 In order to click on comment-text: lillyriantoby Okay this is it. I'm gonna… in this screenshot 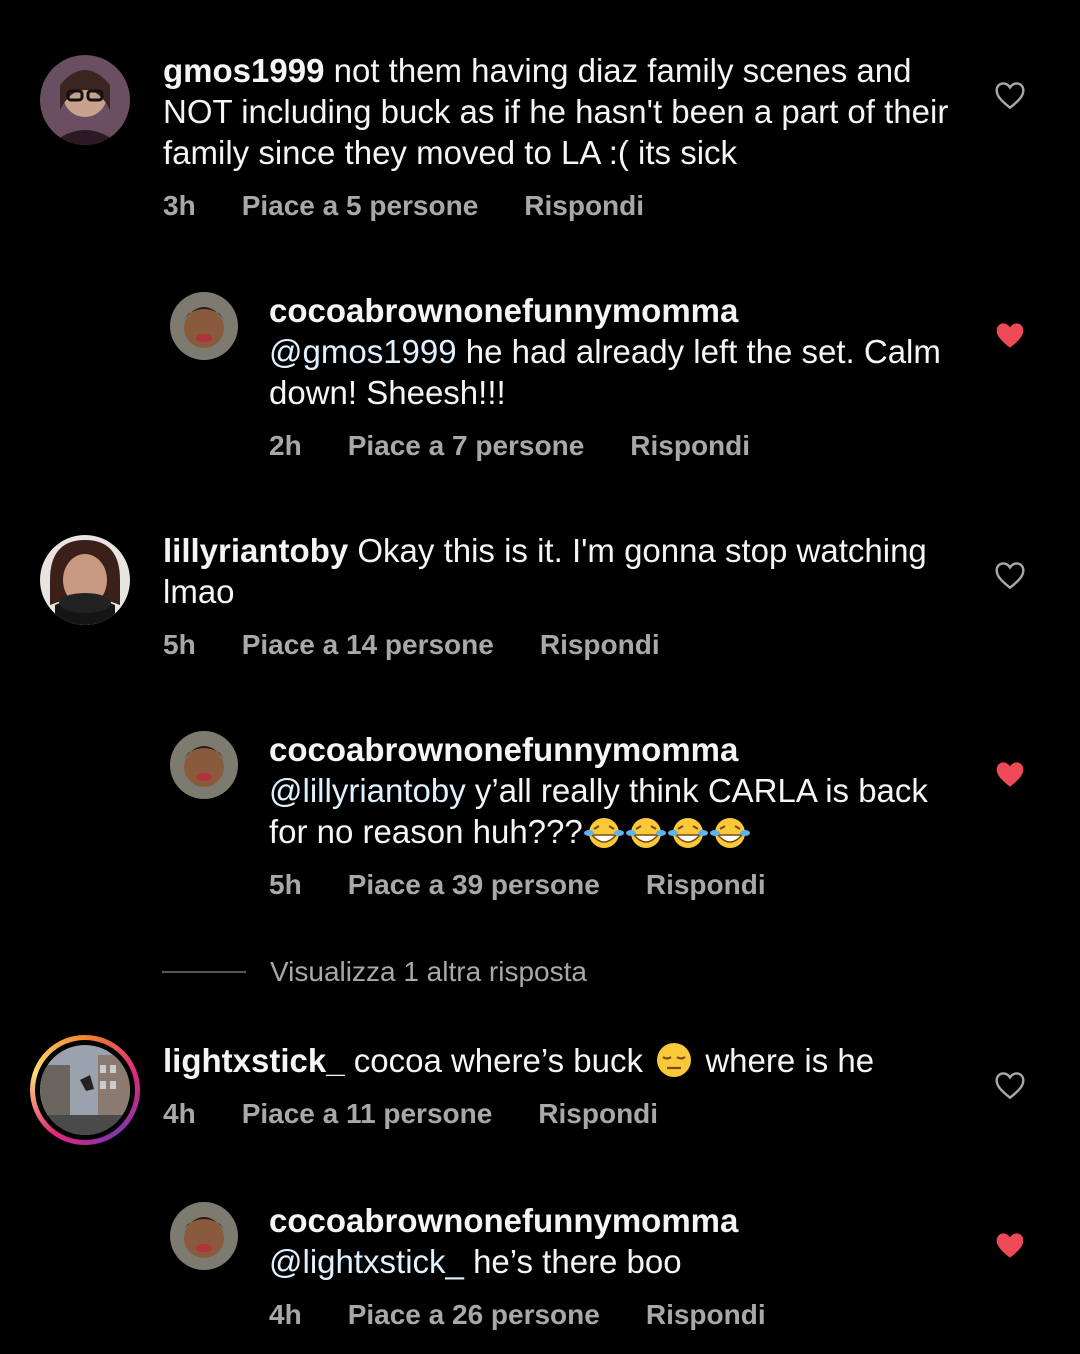, I will do `click(568, 571)`.